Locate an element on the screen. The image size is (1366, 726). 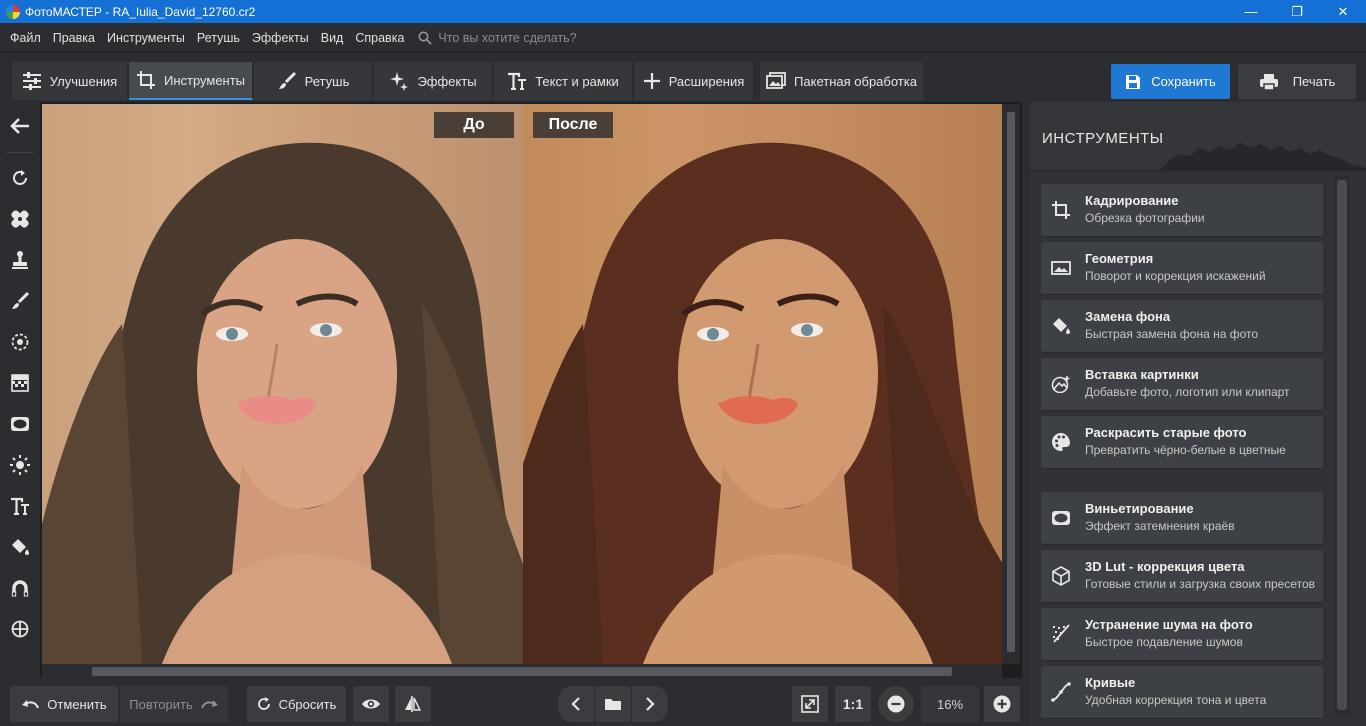
preview-toggle-button is located at coordinates (371, 704).